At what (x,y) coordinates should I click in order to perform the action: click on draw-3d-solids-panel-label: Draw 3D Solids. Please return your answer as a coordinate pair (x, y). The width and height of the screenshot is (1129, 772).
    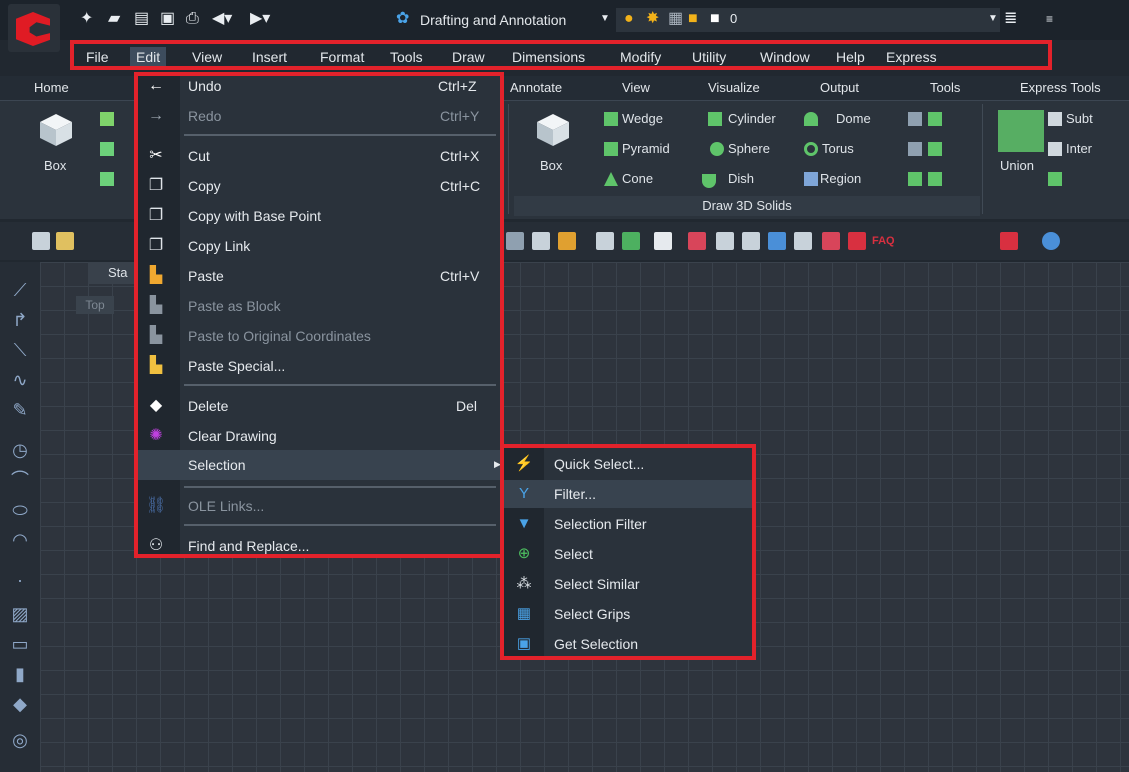
    Looking at the image, I should click on (747, 206).